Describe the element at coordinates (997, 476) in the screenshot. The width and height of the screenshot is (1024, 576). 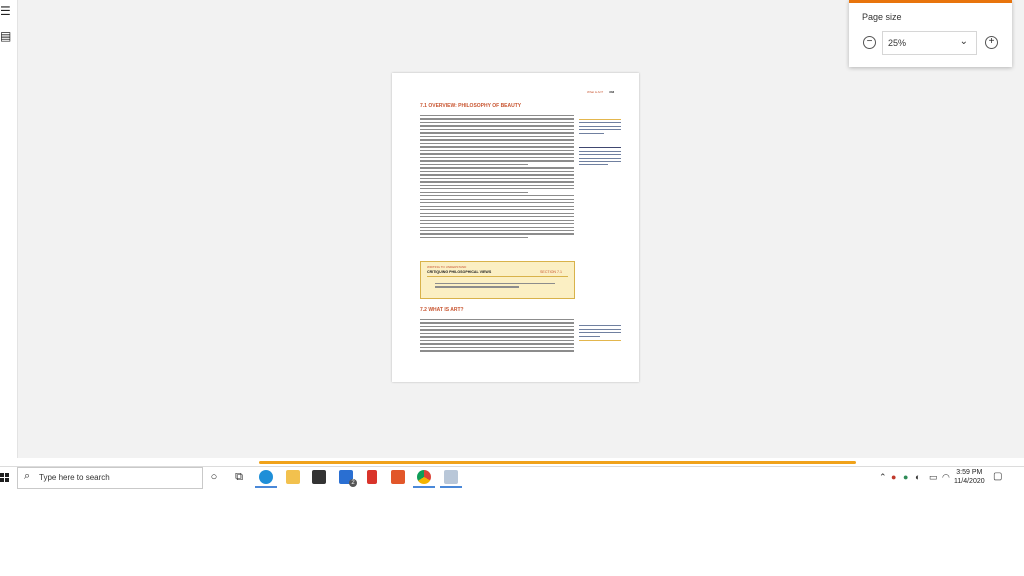
I see `action-center-icon: ▢` at that location.